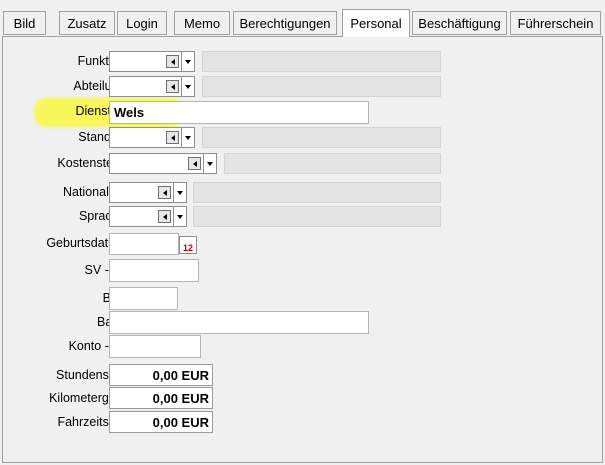 The height and width of the screenshot is (465, 605). I want to click on tab-bild: Bild, so click(24, 23).